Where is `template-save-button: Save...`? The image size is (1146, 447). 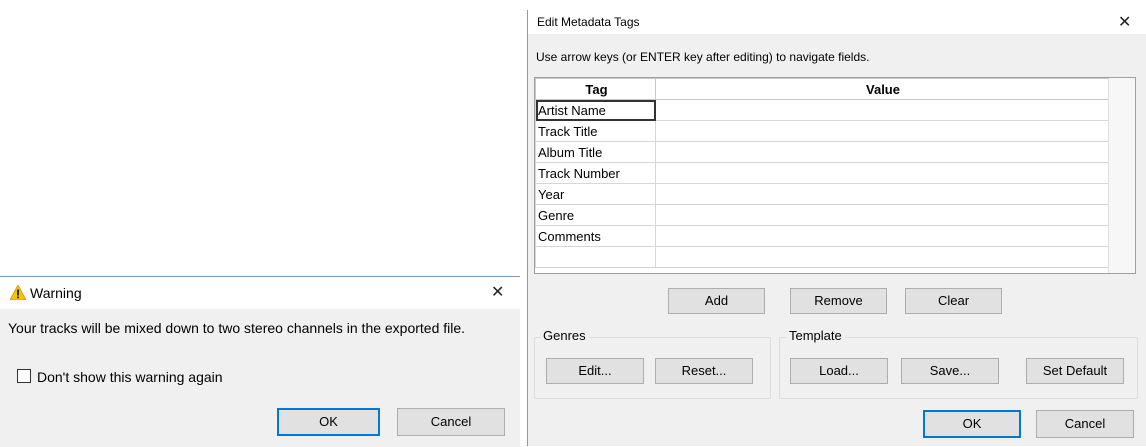
template-save-button: Save... is located at coordinates (950, 371).